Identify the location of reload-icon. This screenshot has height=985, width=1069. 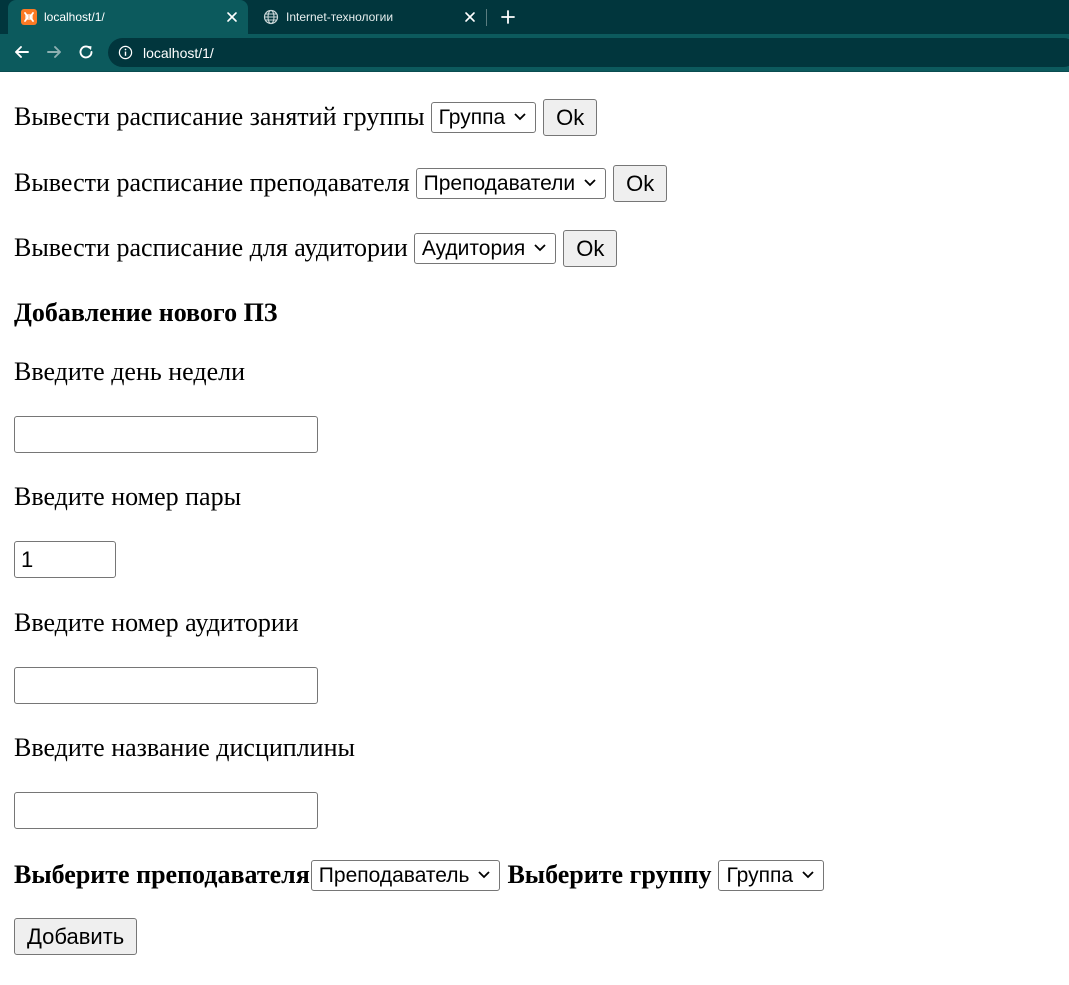
(86, 52).